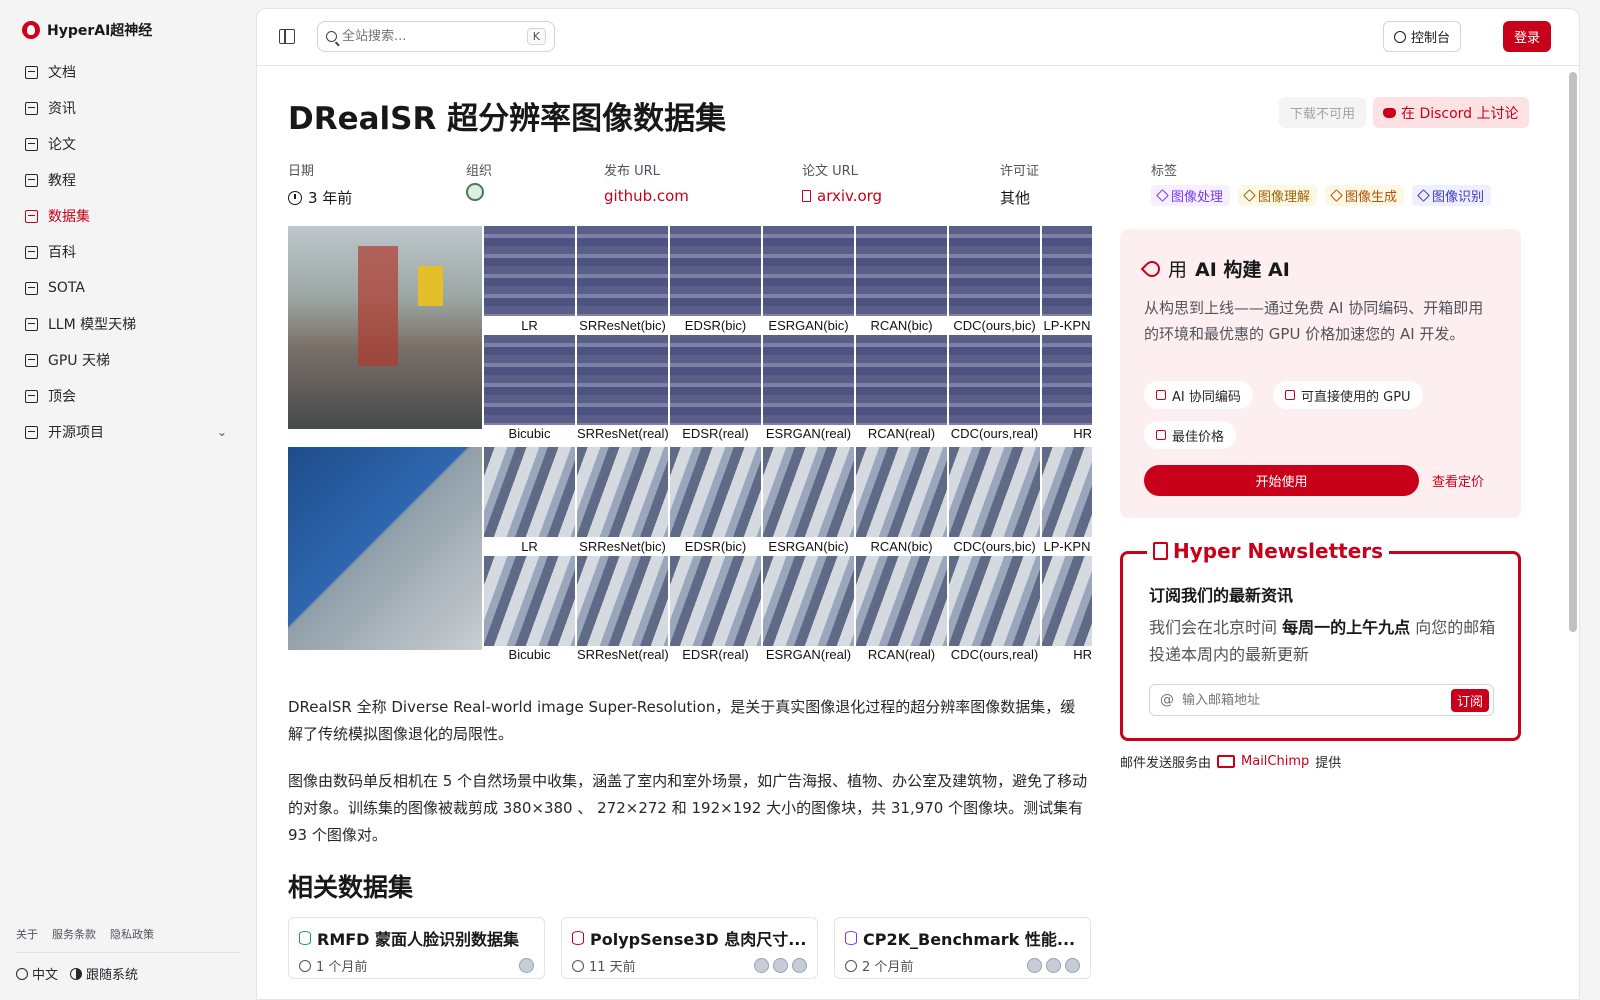 This screenshot has width=1600, height=1000. What do you see at coordinates (1452, 195) in the screenshot?
I see `tag: 图像识别` at bounding box center [1452, 195].